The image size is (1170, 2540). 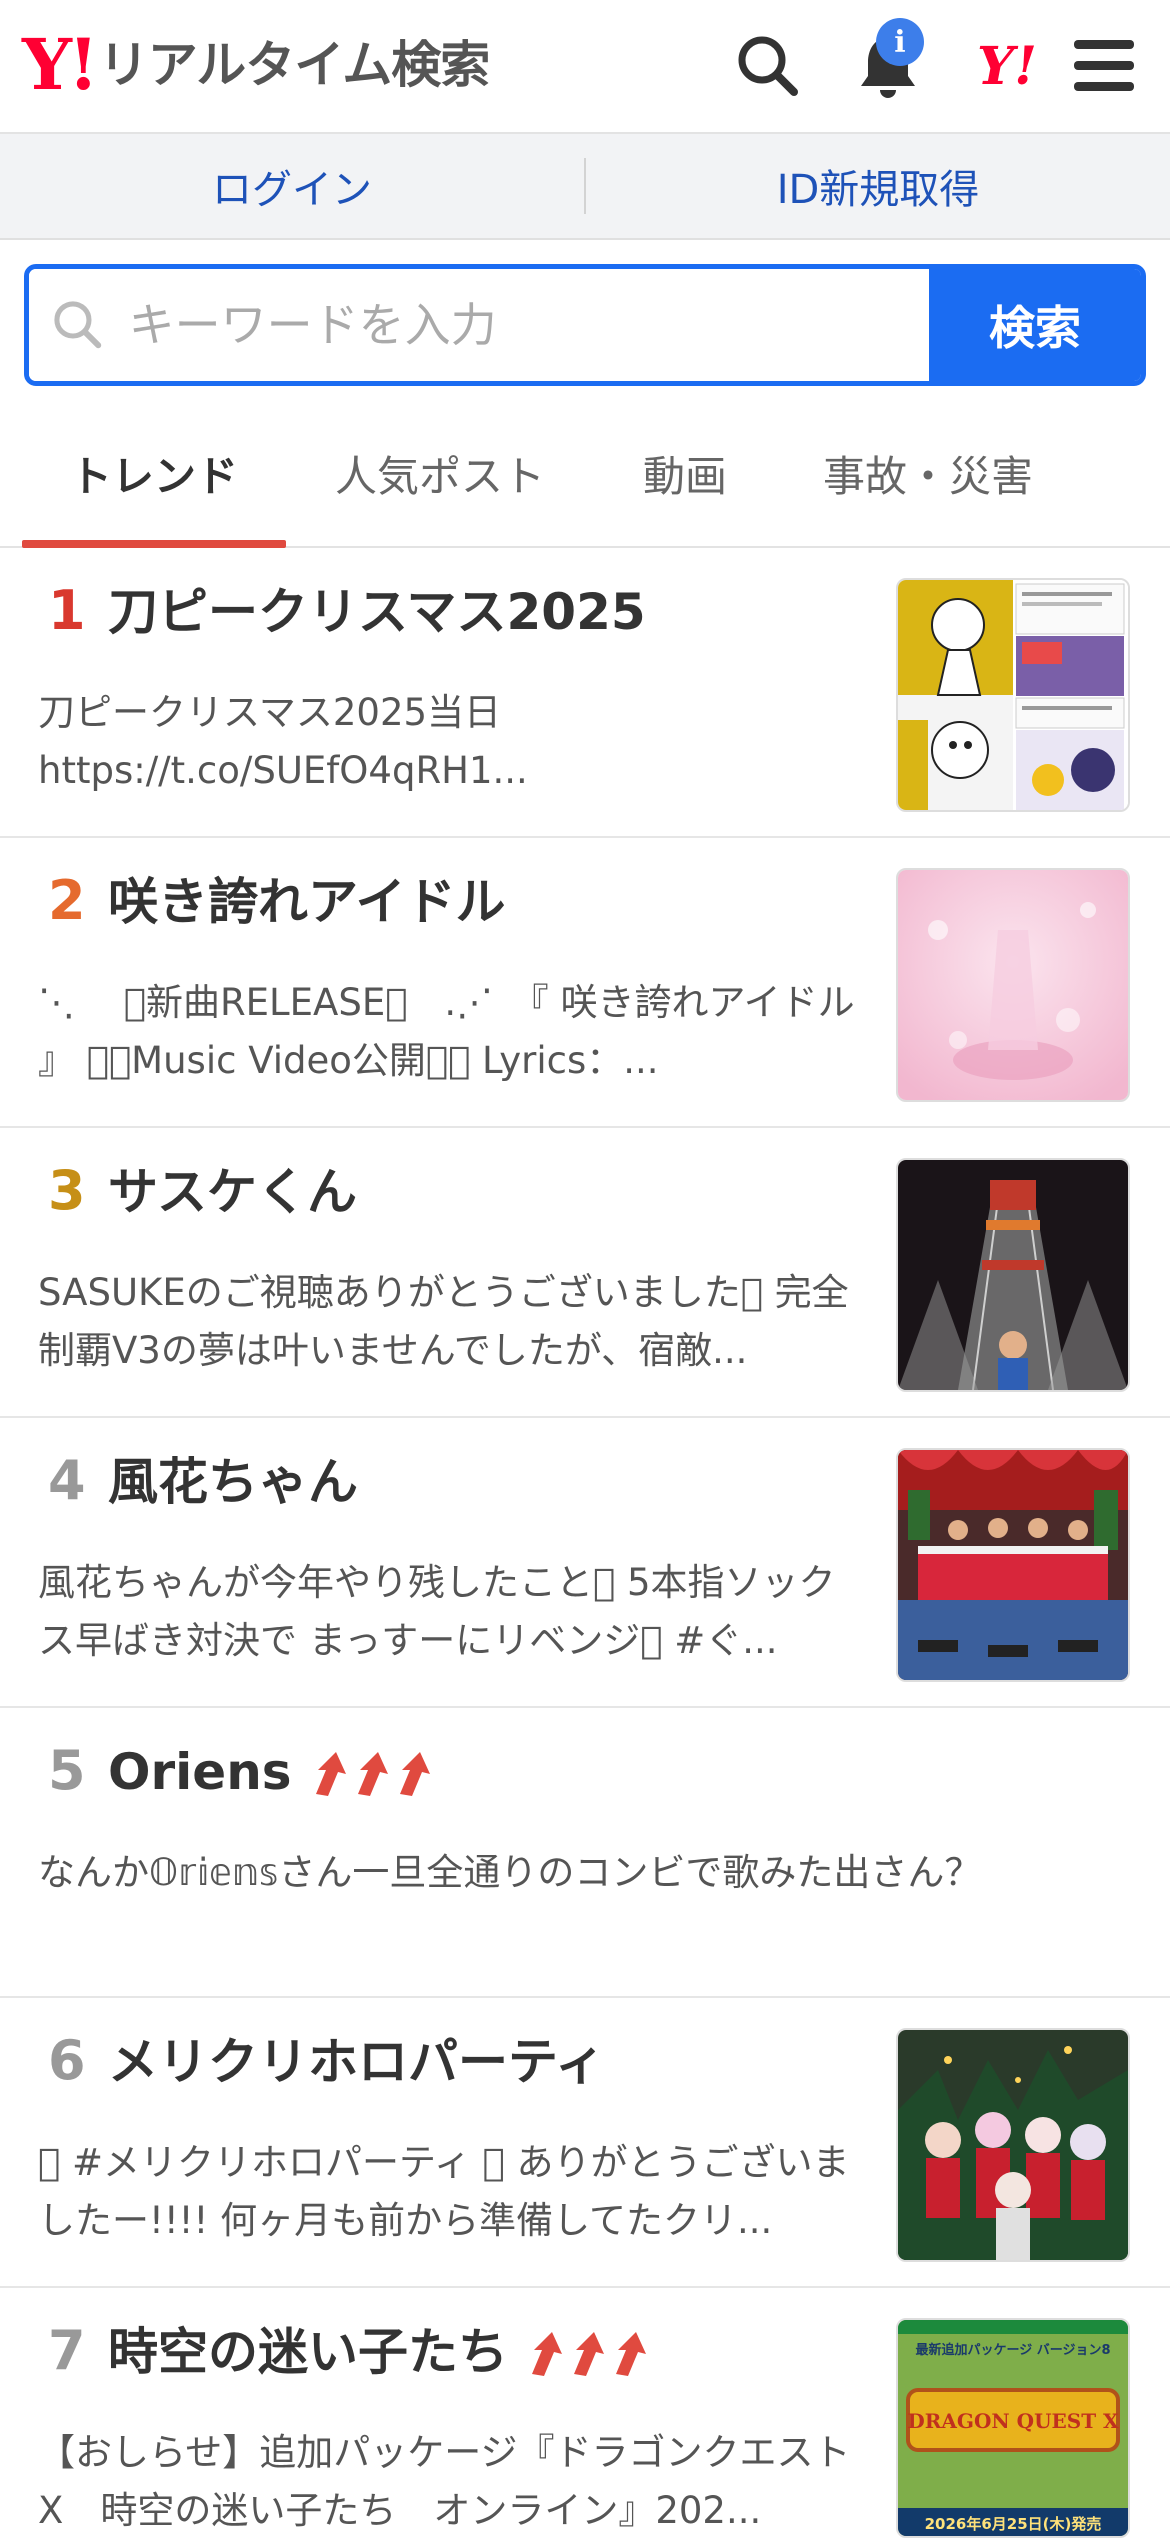 What do you see at coordinates (527, 325) in the screenshot?
I see `search-input` at bounding box center [527, 325].